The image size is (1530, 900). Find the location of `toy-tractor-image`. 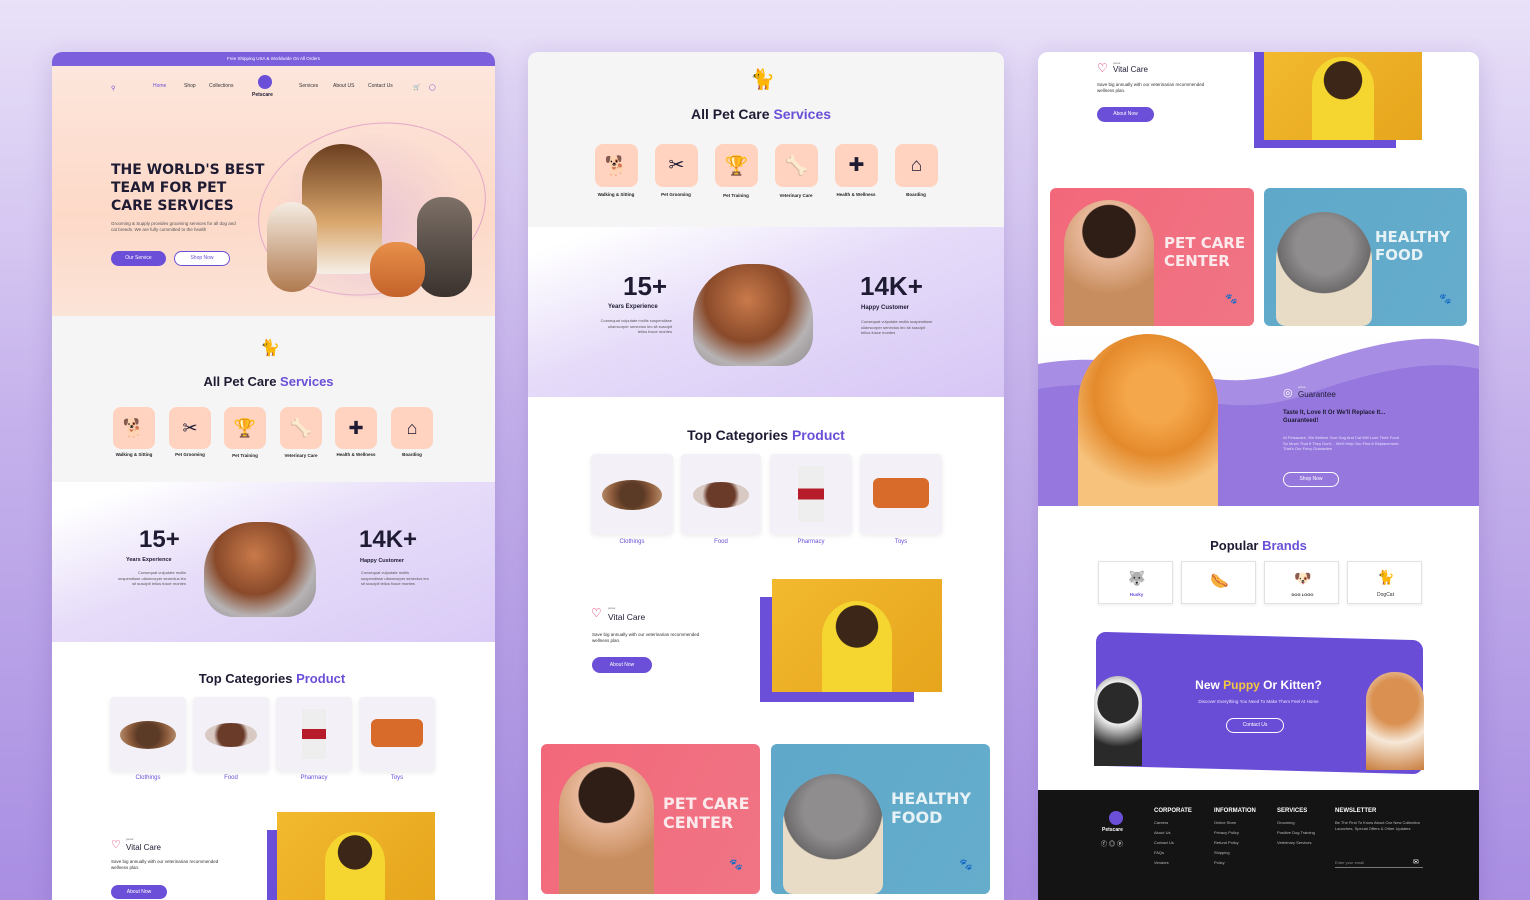

toy-tractor-image is located at coordinates (901, 493).